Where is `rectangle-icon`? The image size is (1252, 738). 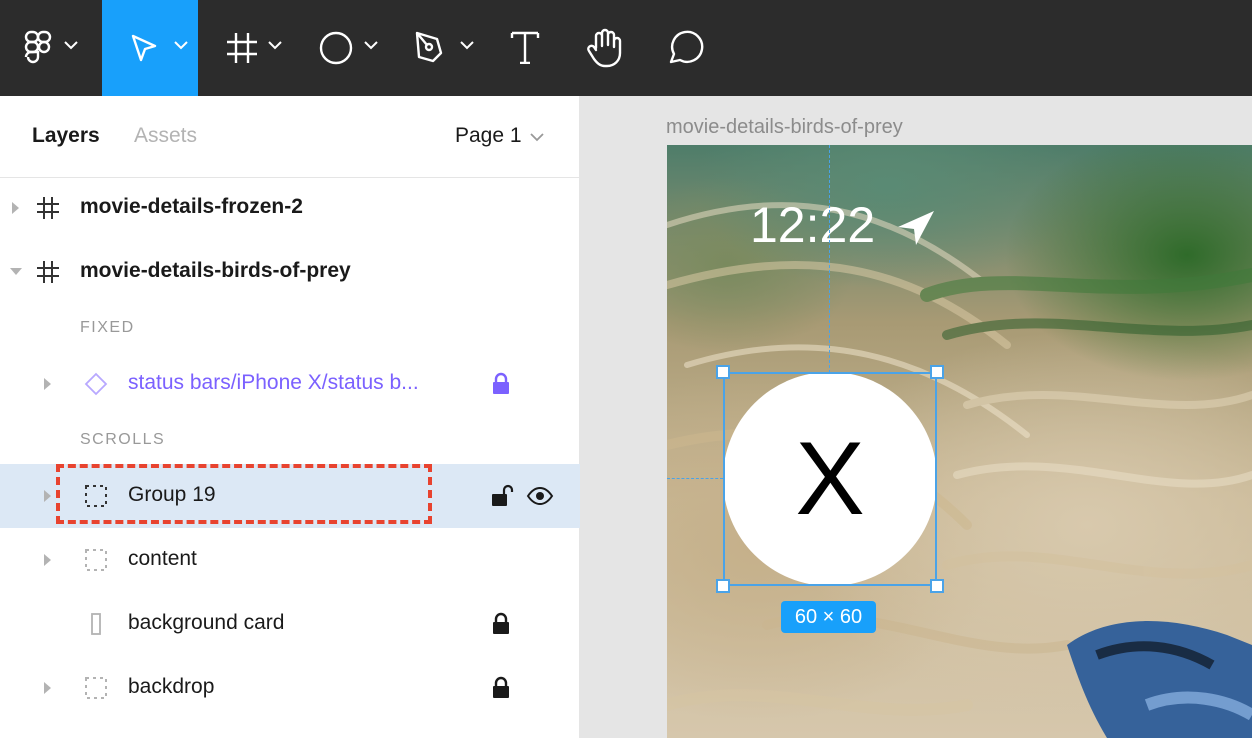 rectangle-icon is located at coordinates (96, 624).